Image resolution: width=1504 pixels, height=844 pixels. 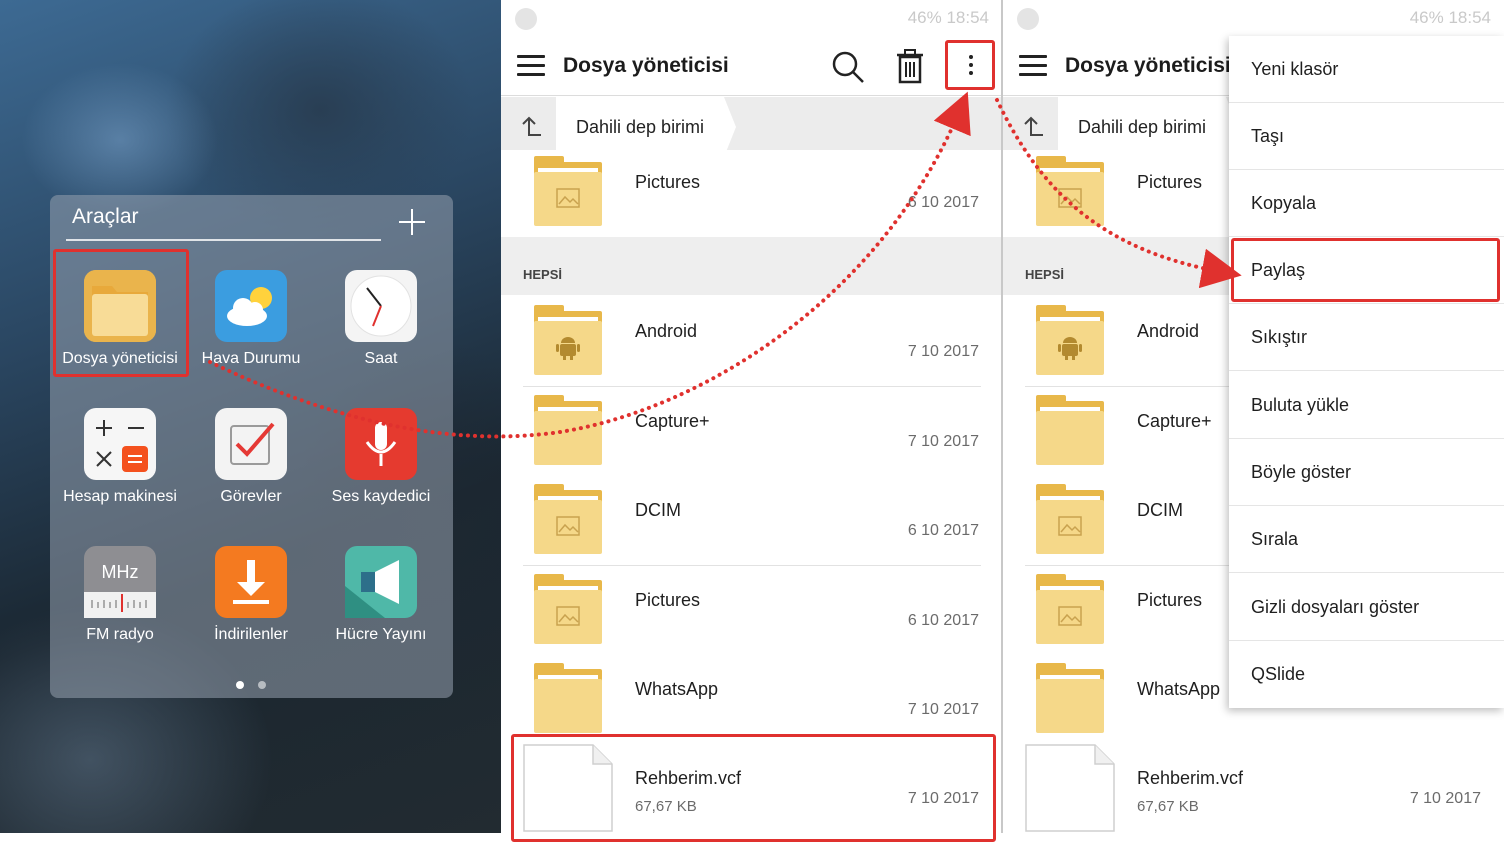 What do you see at coordinates (751, 266) in the screenshot?
I see `section-header: HEPSİ` at bounding box center [751, 266].